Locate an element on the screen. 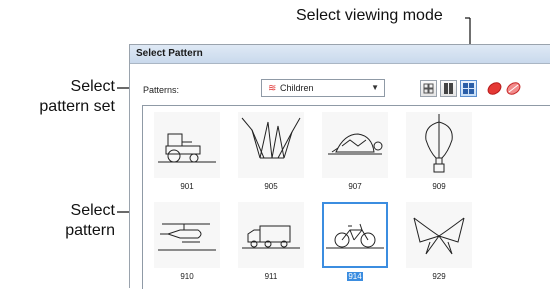 The width and height of the screenshot is (550, 289). view-mode-small-grid-button is located at coordinates (428, 88).